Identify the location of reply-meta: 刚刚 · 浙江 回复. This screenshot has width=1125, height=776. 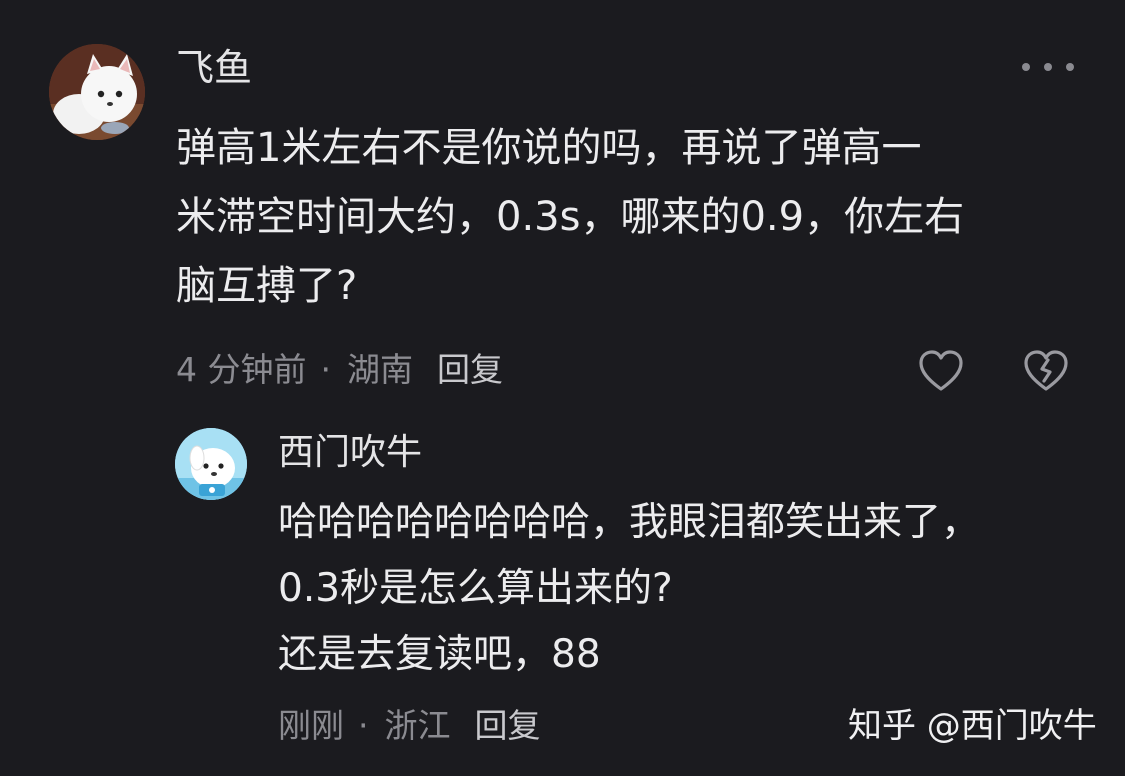
(409, 726).